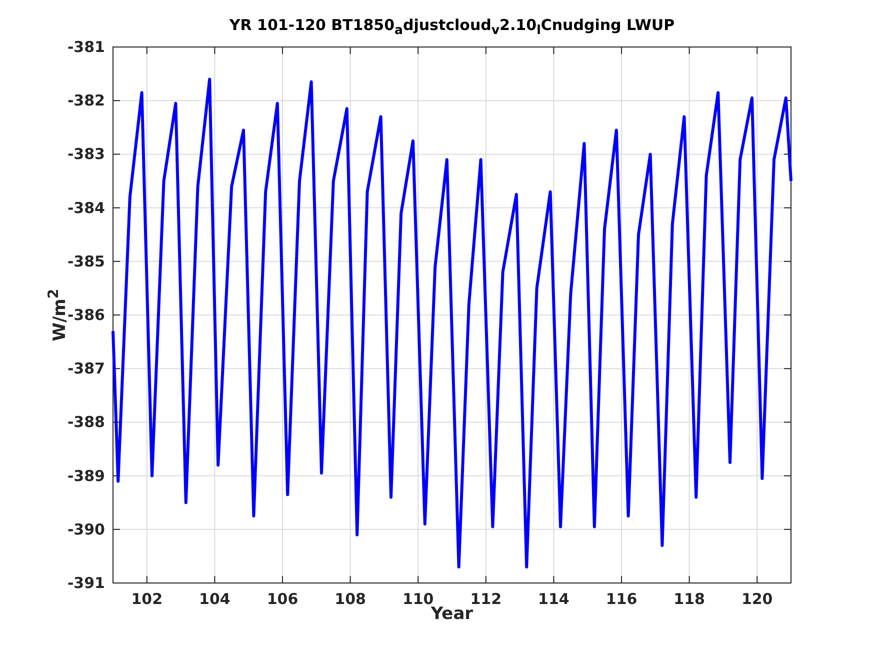  I want to click on x-tick-label: 102, so click(147, 599).